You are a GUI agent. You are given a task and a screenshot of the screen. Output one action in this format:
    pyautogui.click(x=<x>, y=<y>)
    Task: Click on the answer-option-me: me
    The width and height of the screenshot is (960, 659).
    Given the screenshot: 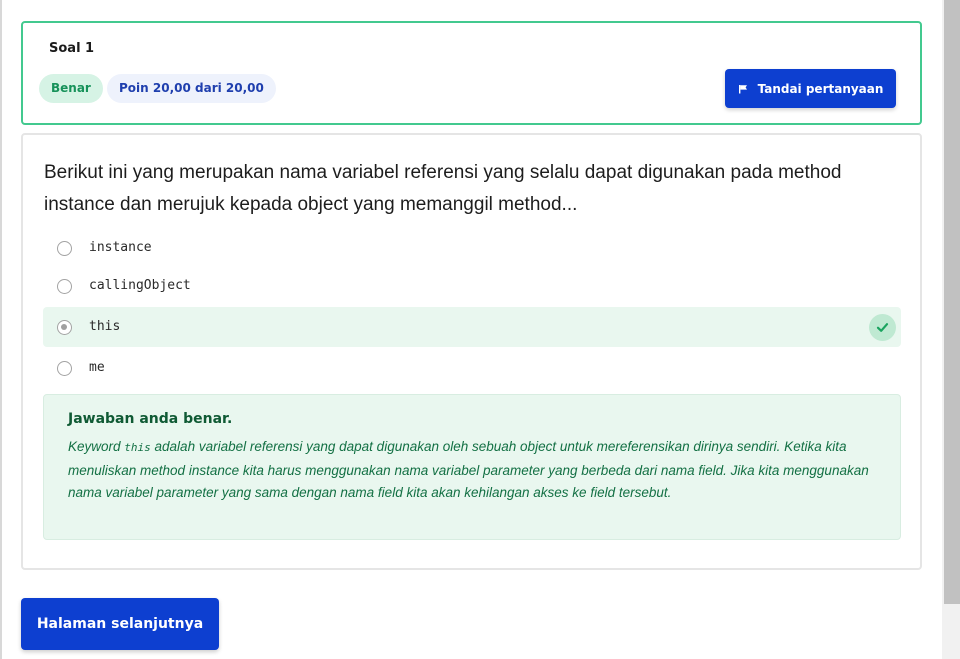 What is the action you would take?
    pyautogui.click(x=472, y=368)
    